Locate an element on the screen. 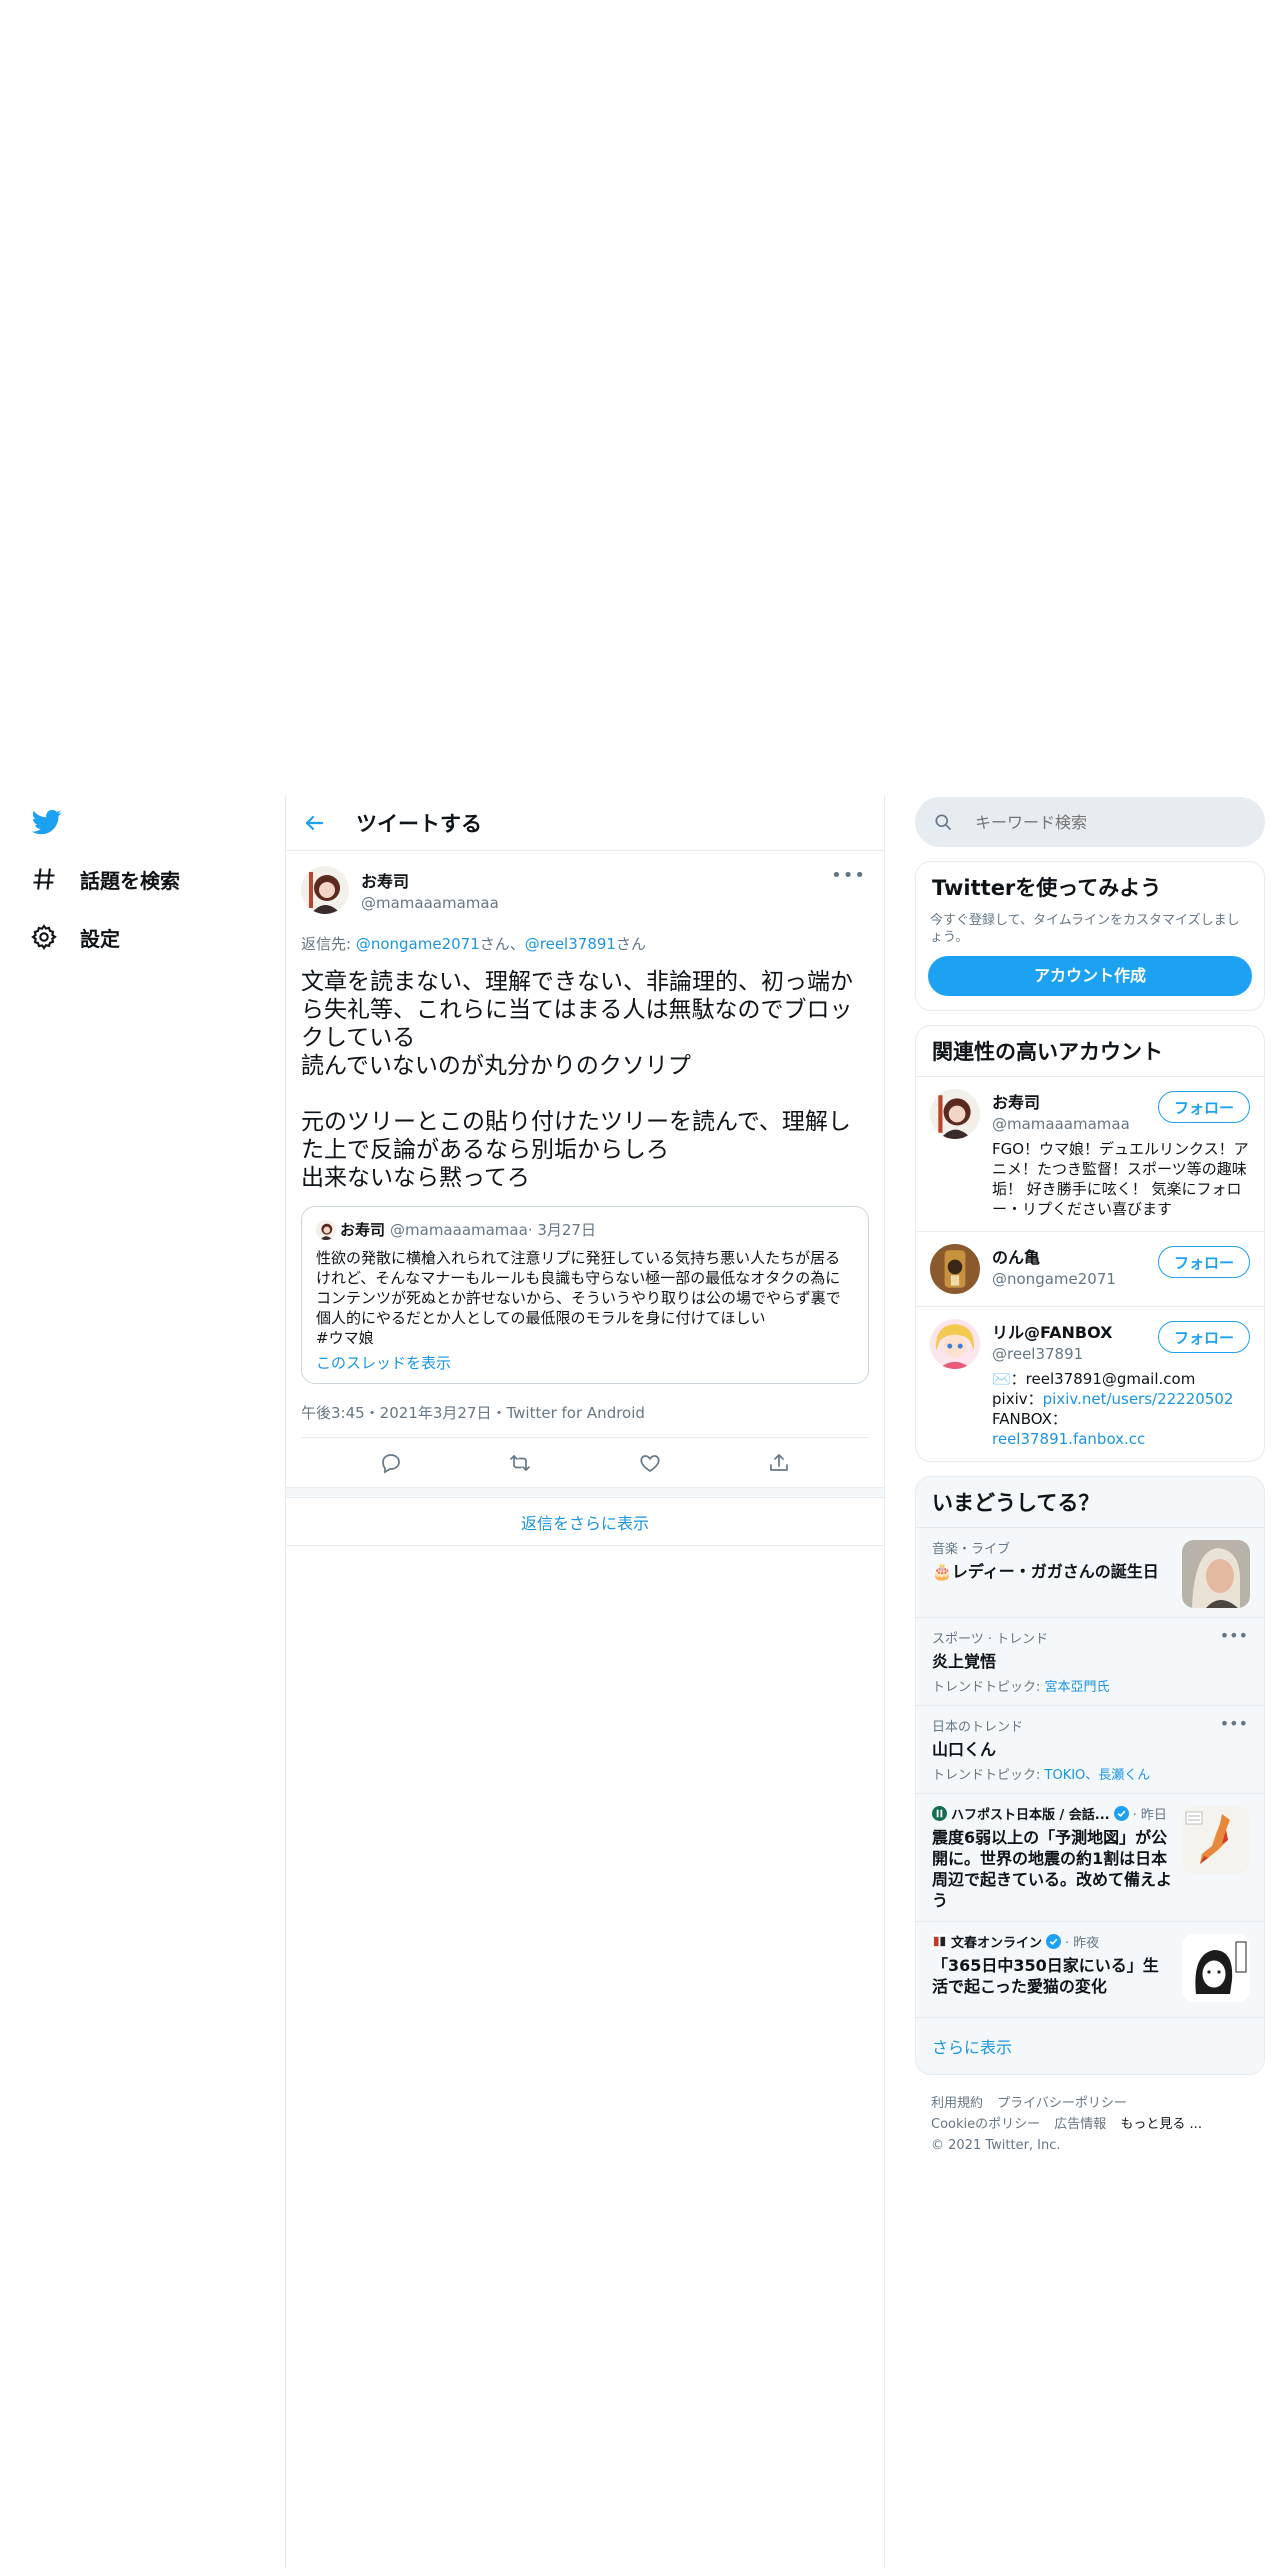 The height and width of the screenshot is (2568, 1284). share-icon is located at coordinates (779, 1463).